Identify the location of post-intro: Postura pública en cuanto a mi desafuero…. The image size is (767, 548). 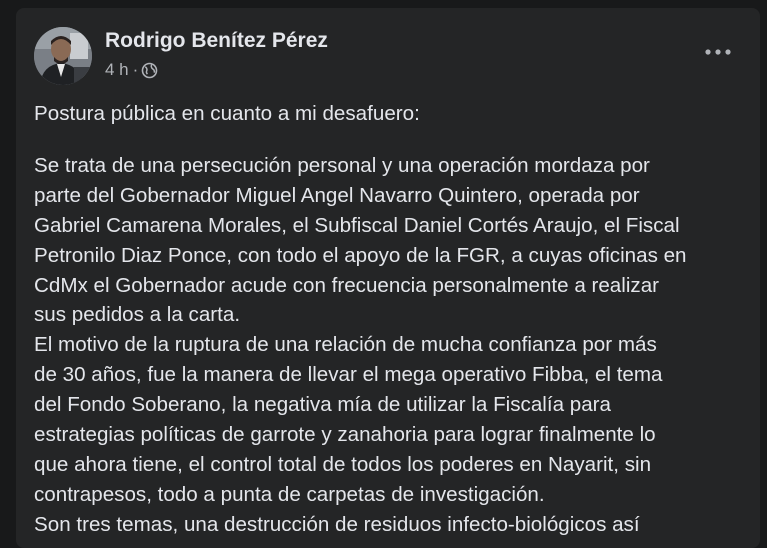
(227, 113).